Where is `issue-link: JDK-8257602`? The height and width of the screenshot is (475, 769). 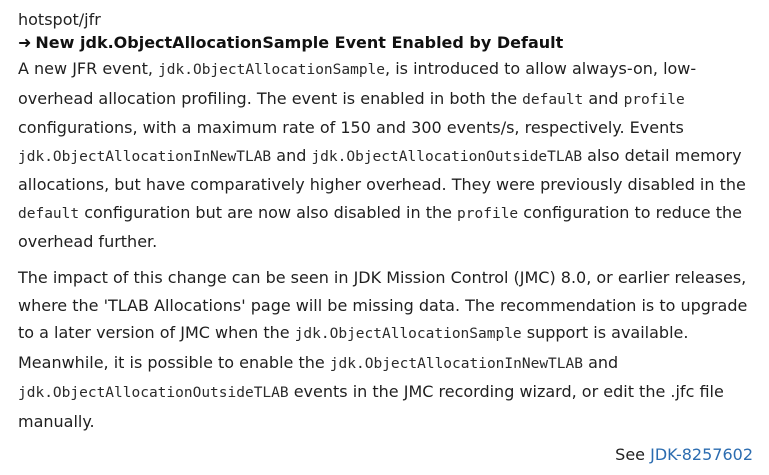 issue-link: JDK-8257602 is located at coordinates (701, 454).